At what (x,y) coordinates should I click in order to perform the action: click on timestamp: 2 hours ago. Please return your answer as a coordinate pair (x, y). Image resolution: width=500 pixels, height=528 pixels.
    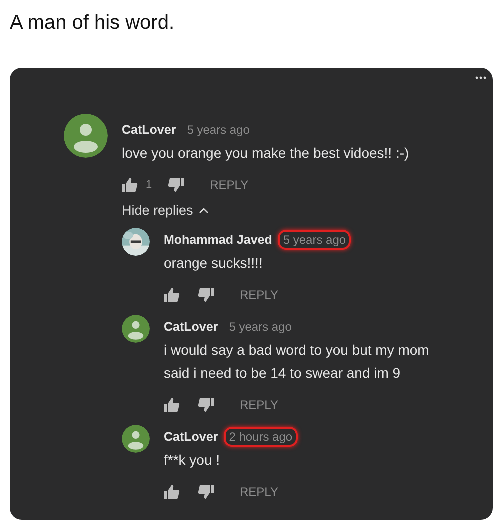
    Looking at the image, I should click on (261, 437).